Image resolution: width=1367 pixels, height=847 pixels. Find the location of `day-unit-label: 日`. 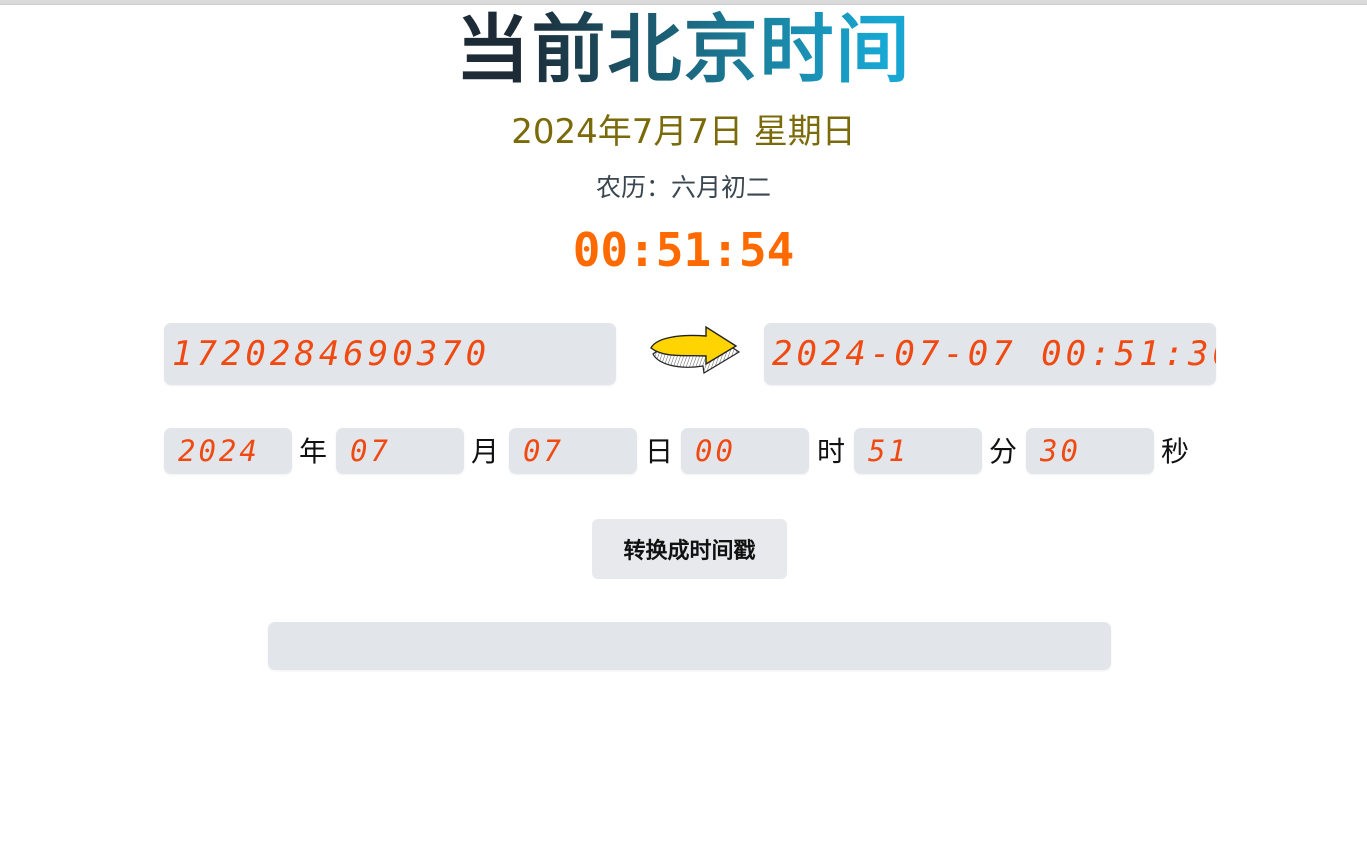

day-unit-label: 日 is located at coordinates (659, 451).